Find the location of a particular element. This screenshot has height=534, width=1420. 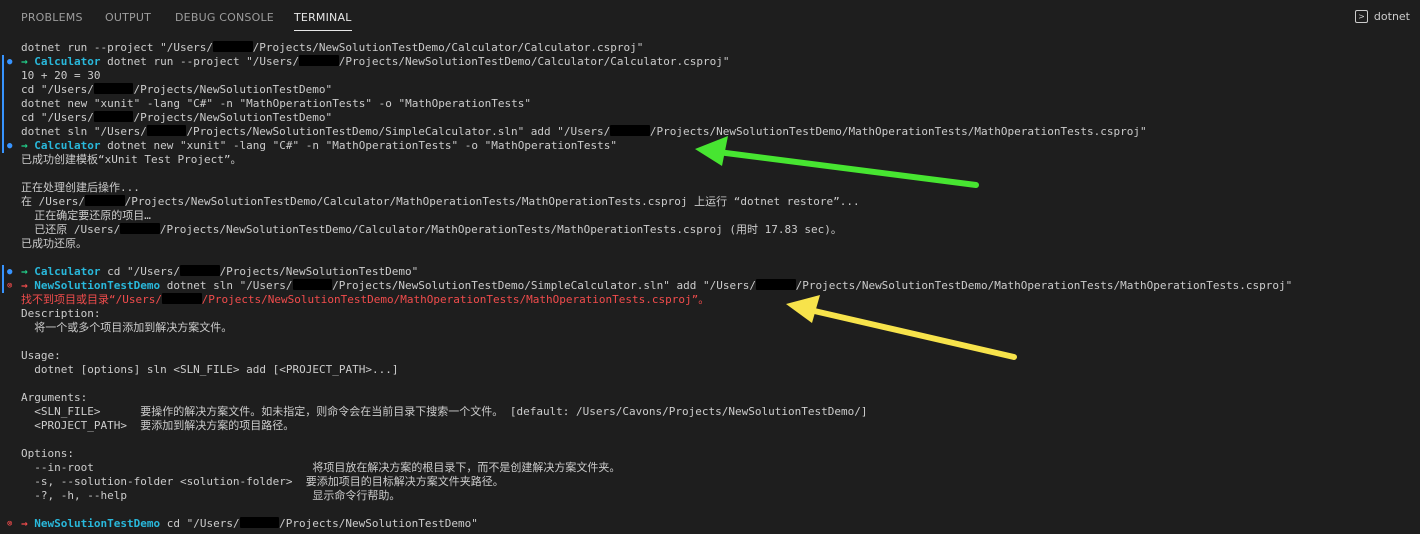

tab-problems: PROBLEMS is located at coordinates (52, 17).